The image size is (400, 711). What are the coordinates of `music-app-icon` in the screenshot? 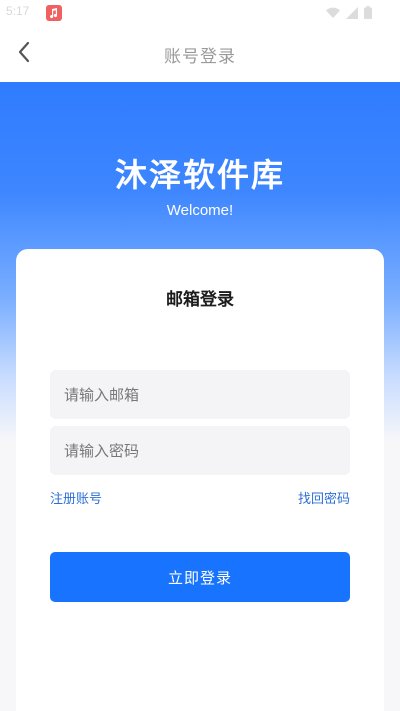 It's located at (54, 13).